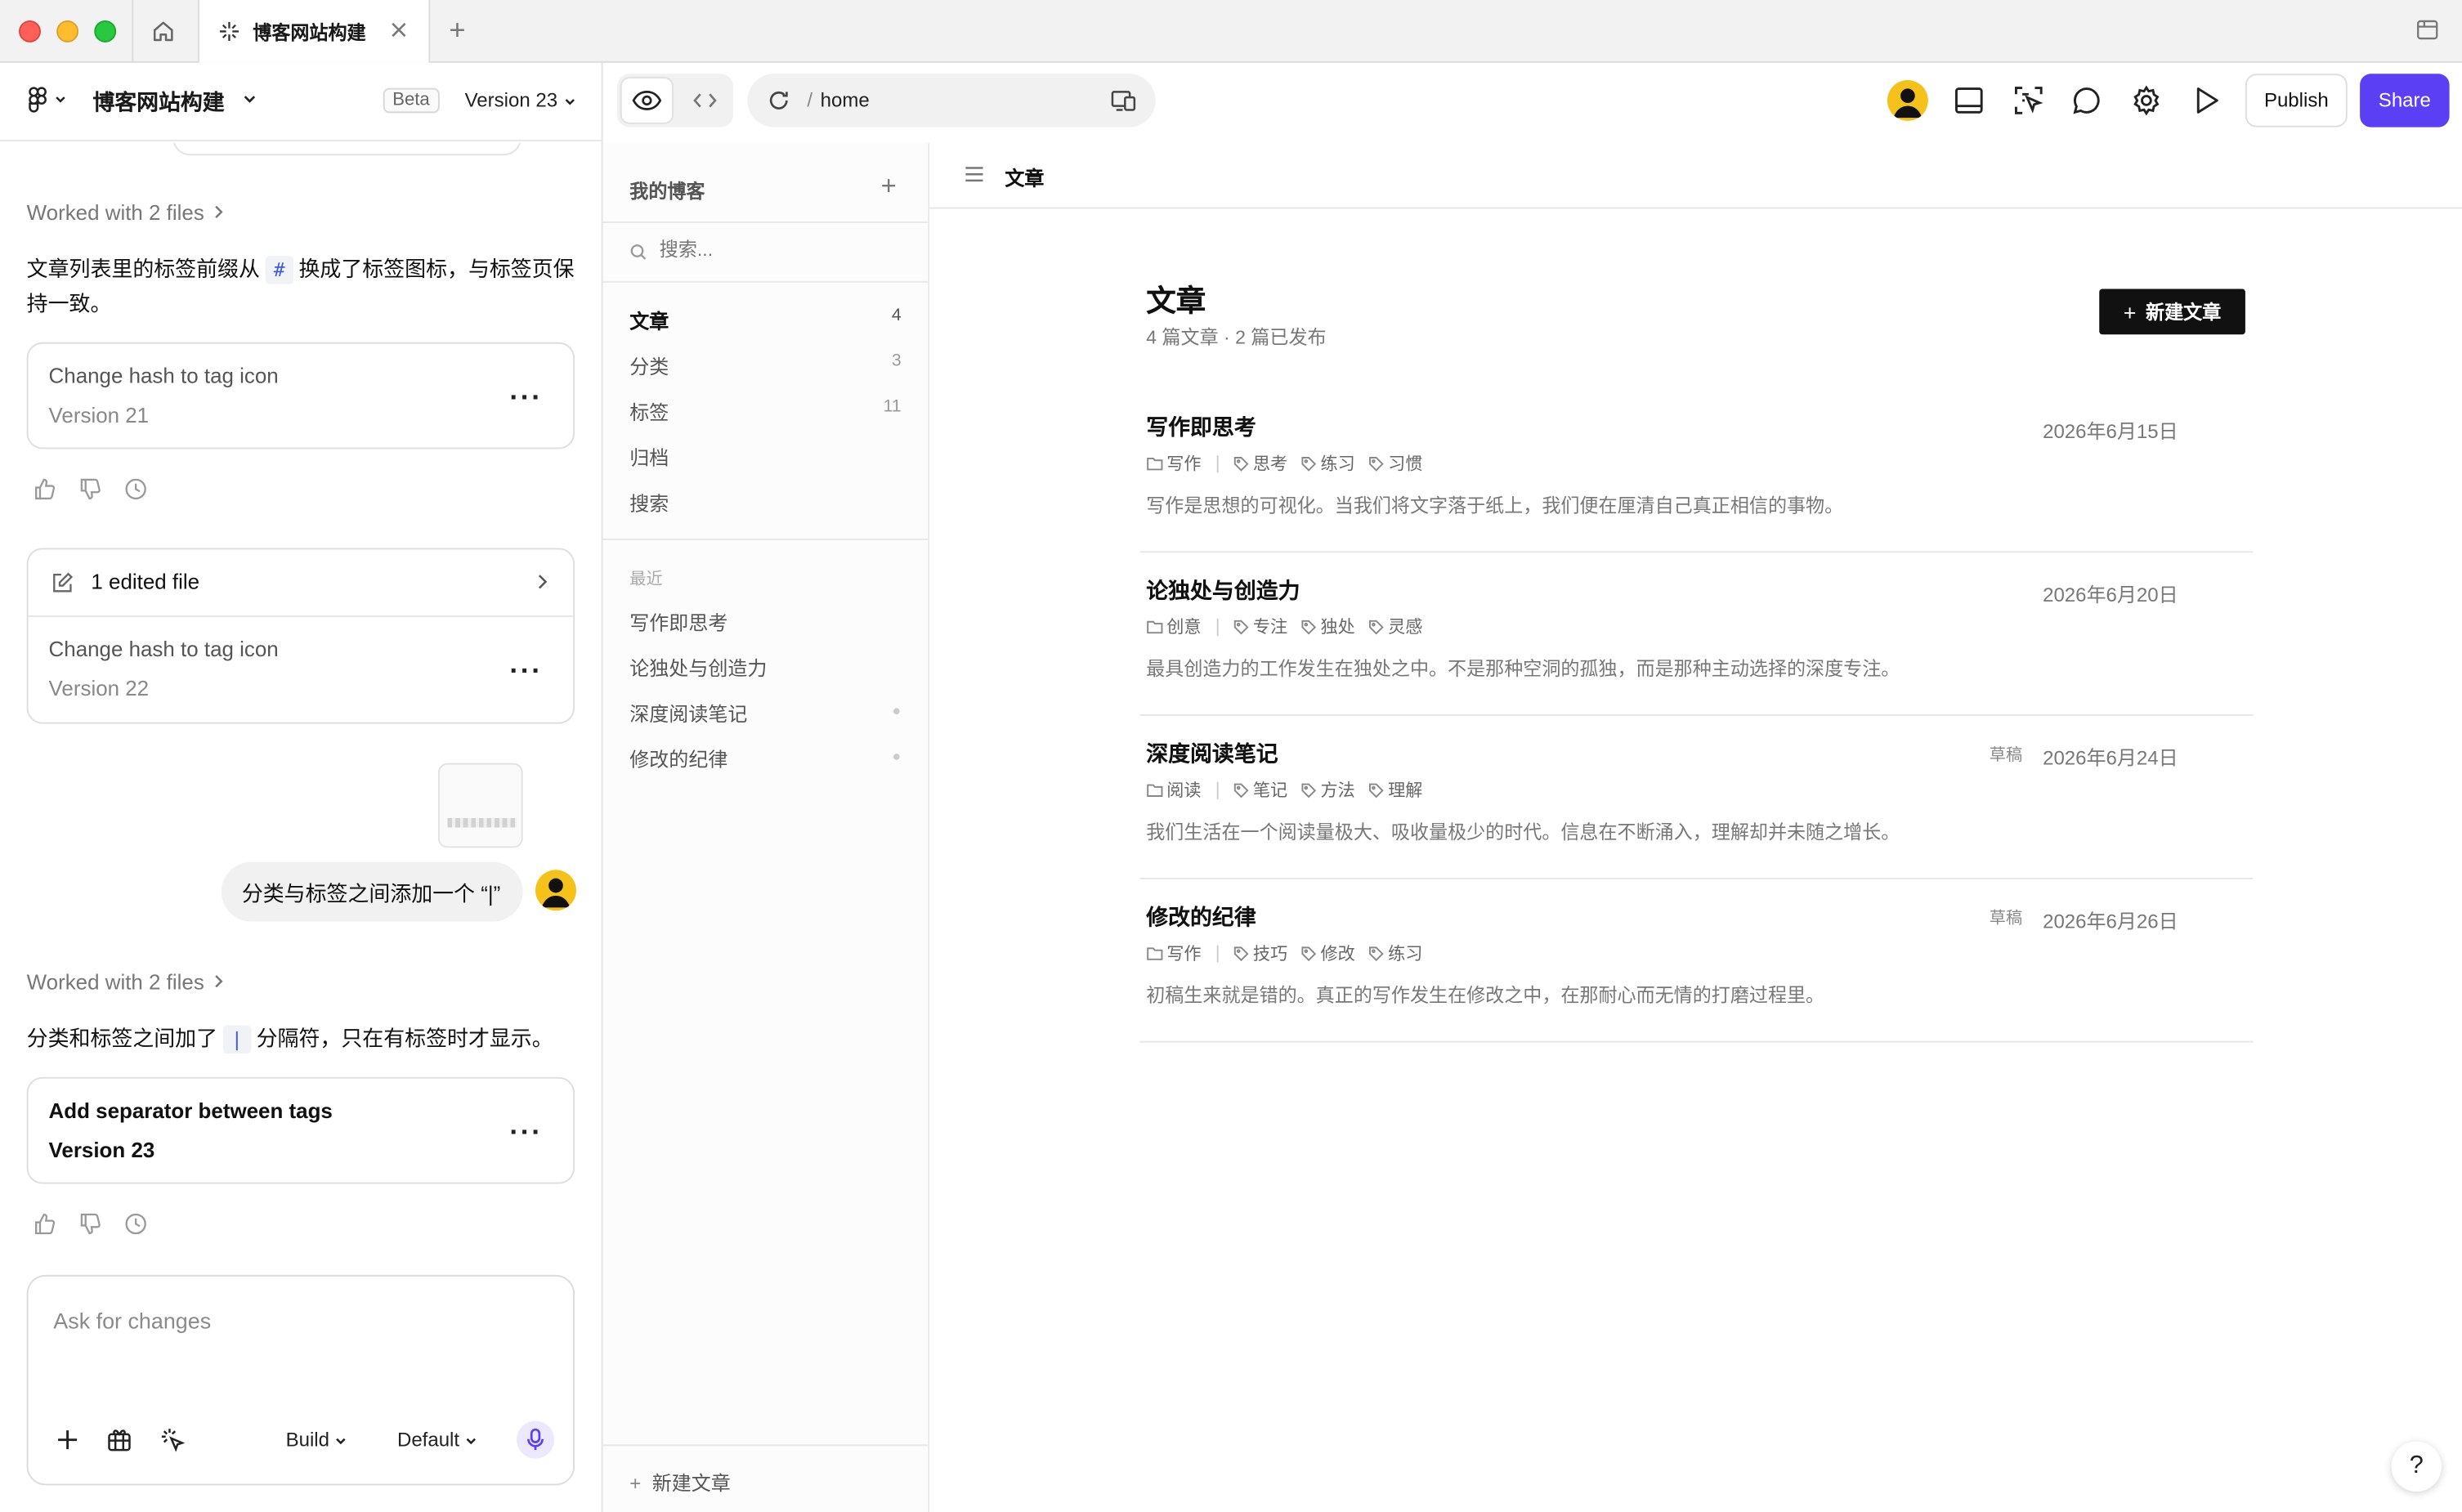  I want to click on recent-post-item: 写作即思考, so click(766, 619).